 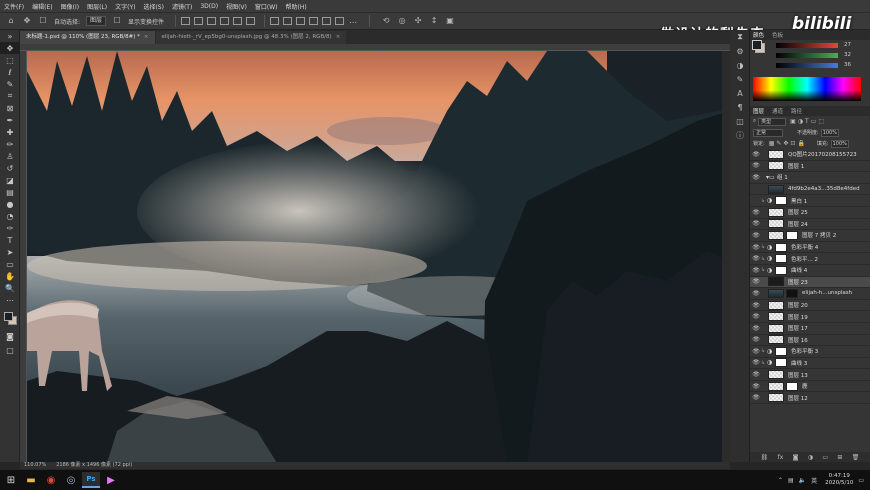 What do you see at coordinates (111, 480) in the screenshot?
I see `pr-icon: ▶` at bounding box center [111, 480].